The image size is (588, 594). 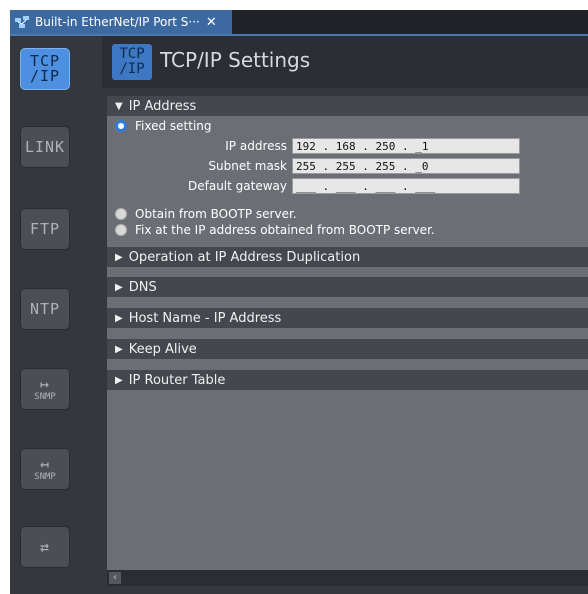 I want to click on router-icon: ⇄, so click(x=45, y=546).